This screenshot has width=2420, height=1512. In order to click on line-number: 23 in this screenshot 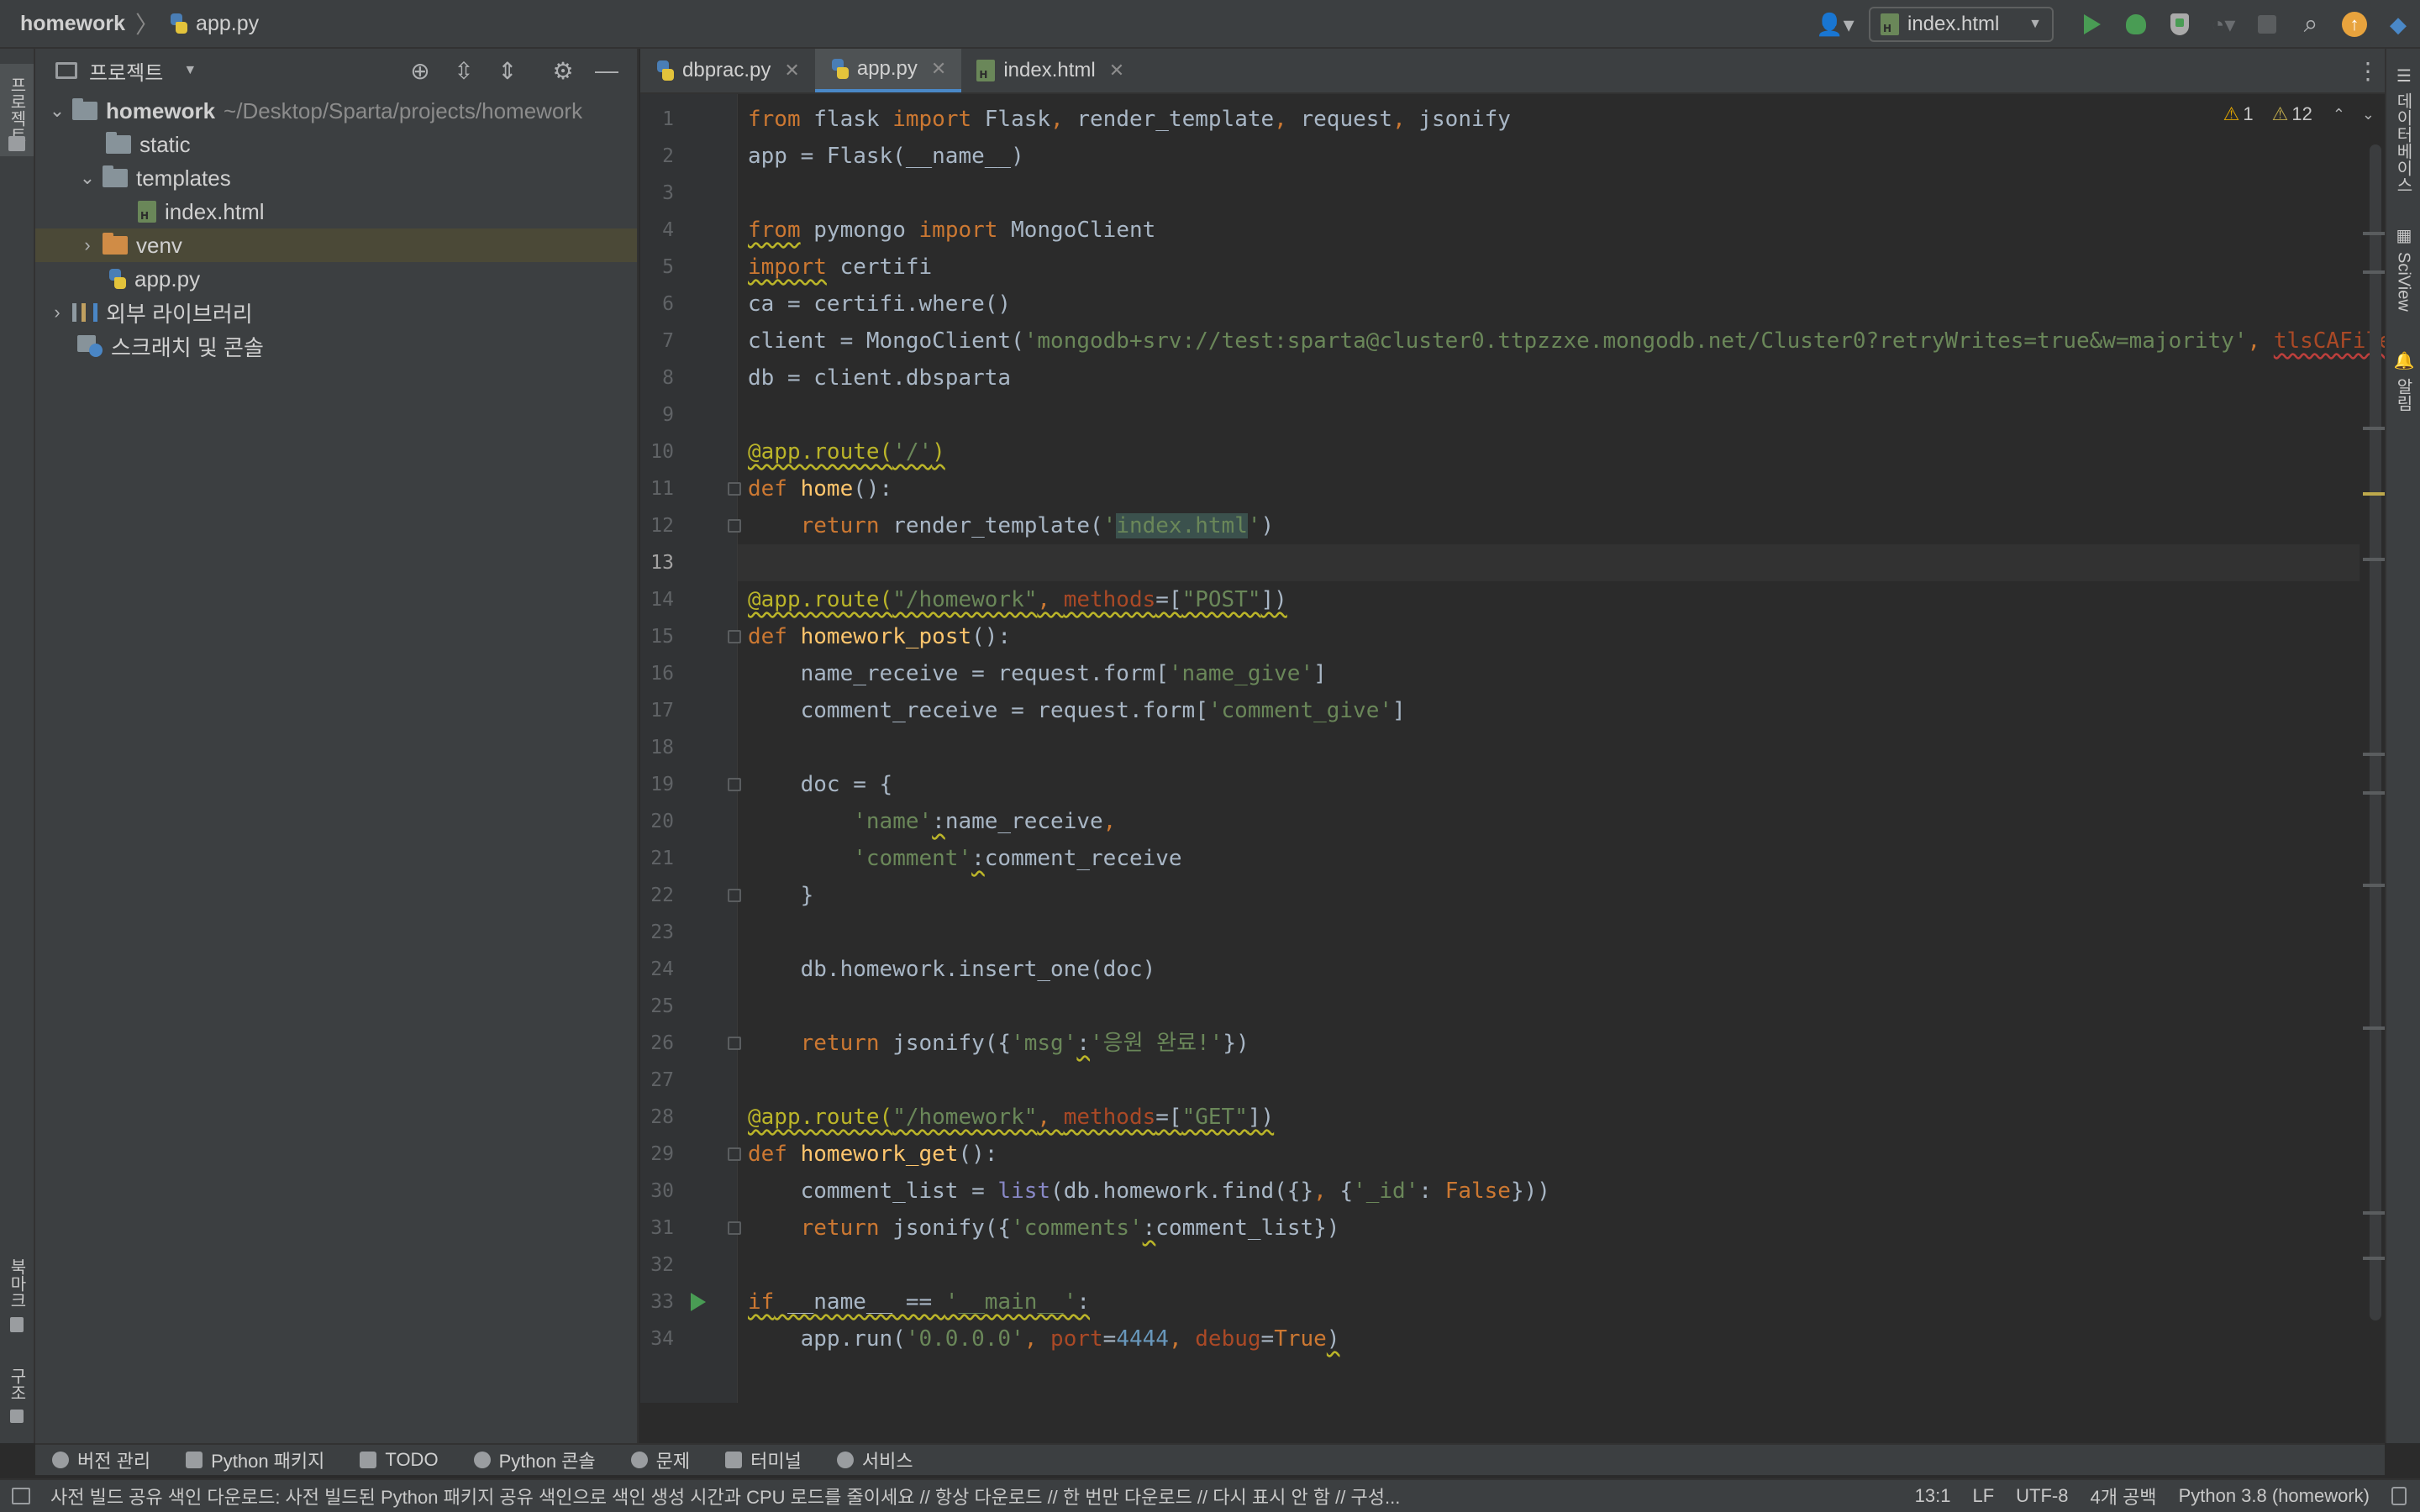, I will do `click(657, 932)`.